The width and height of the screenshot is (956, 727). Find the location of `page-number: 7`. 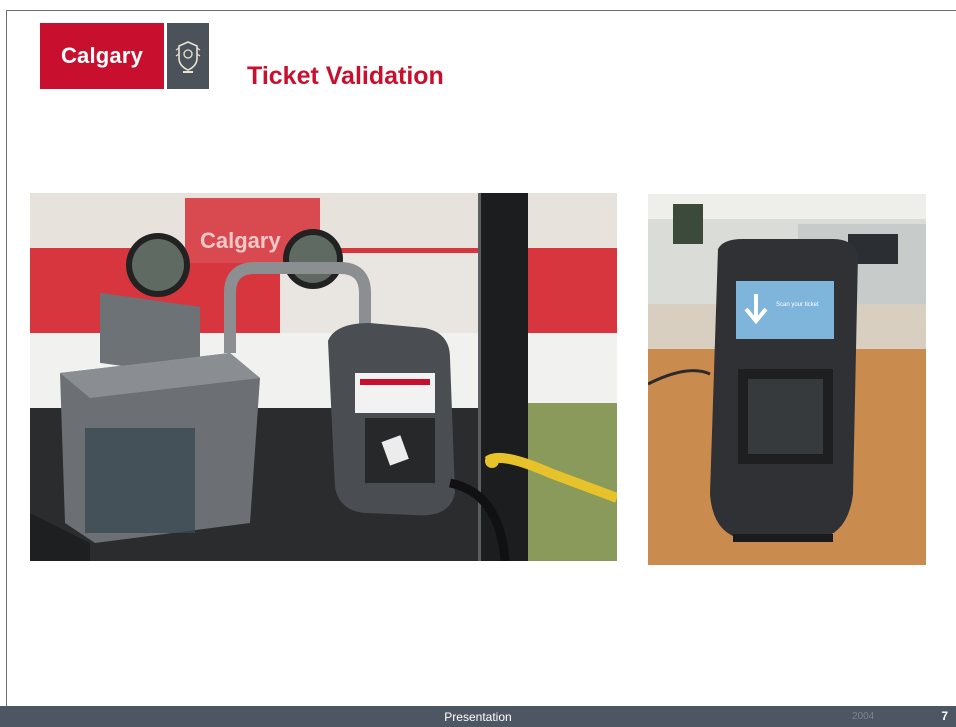

page-number: 7 is located at coordinates (944, 716).